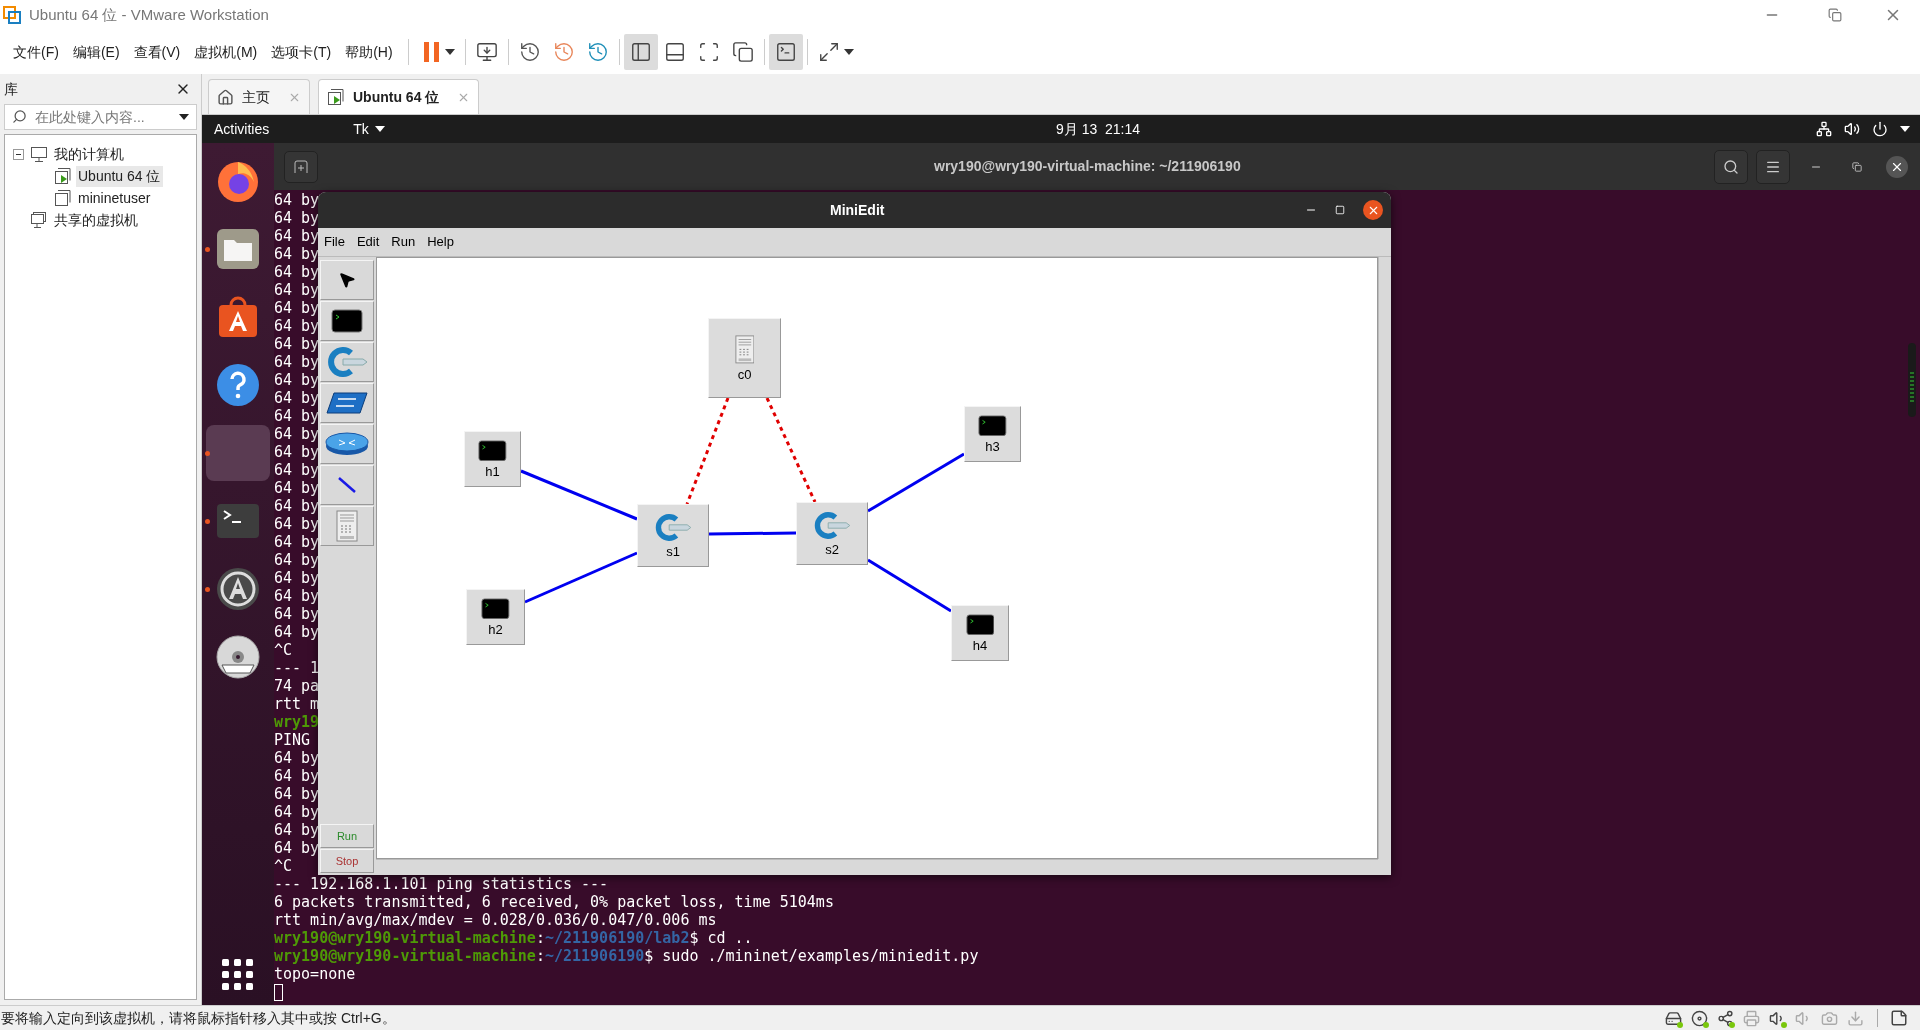 The image size is (1920, 1030). I want to click on pointer-icon, so click(347, 280).